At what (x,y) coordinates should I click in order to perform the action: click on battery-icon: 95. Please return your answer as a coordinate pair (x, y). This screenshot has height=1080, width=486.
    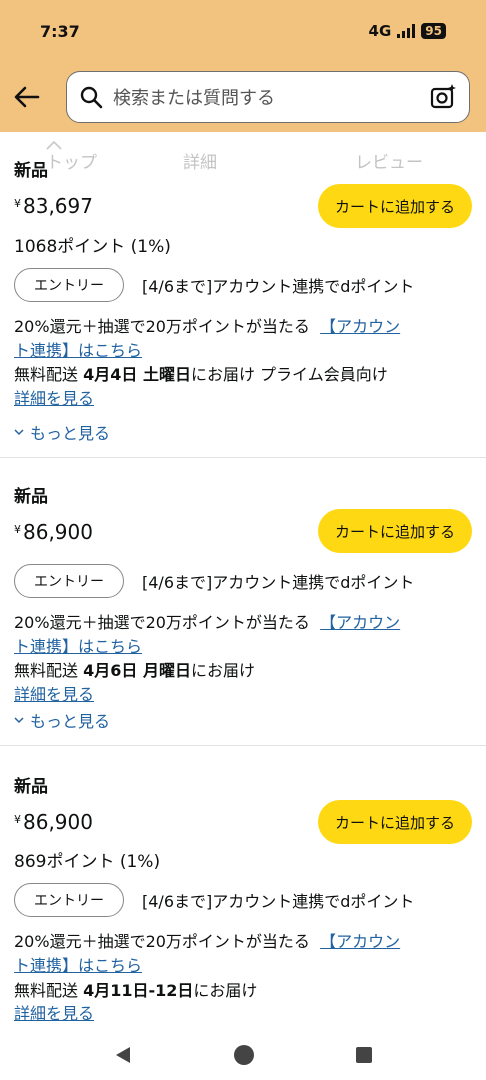
    Looking at the image, I should click on (433, 31).